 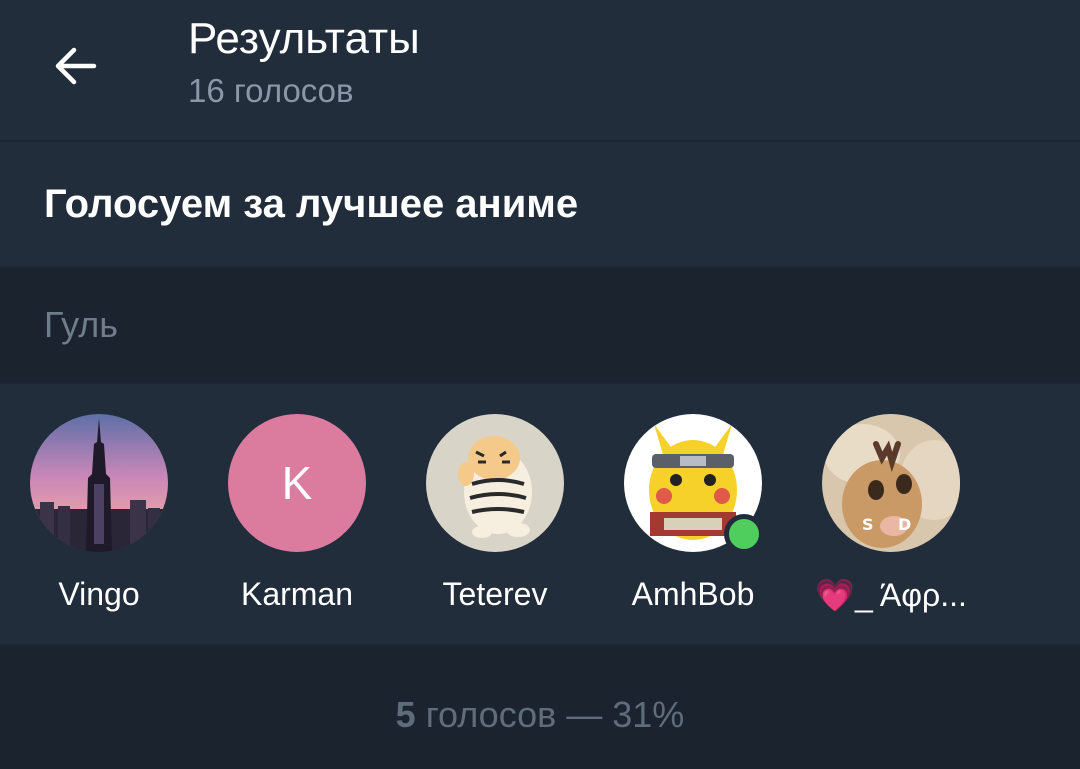 What do you see at coordinates (495, 594) in the screenshot?
I see `voter-name: Teterev` at bounding box center [495, 594].